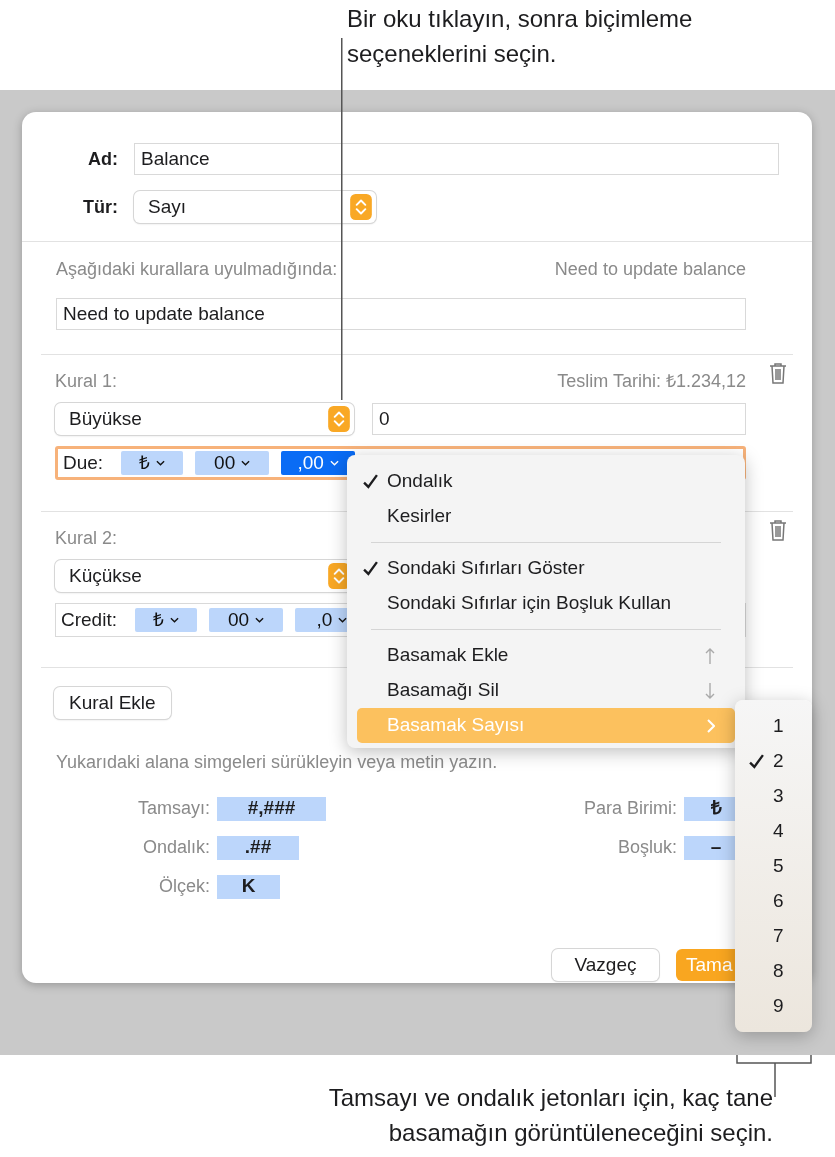 This screenshot has width=835, height=1157. What do you see at coordinates (176, 847) in the screenshot?
I see `symbol-label: Ondalık:` at bounding box center [176, 847].